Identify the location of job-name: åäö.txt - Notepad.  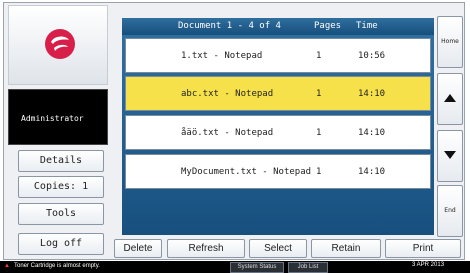
(227, 133).